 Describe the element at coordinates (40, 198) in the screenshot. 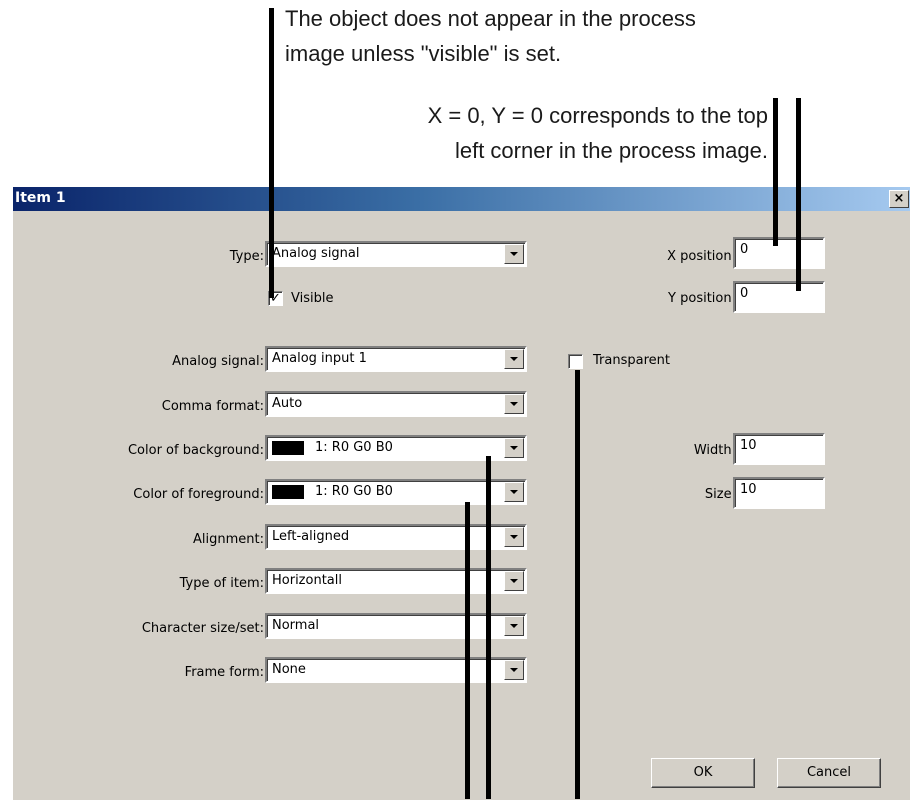

I see `dialog-title: Item 1` at that location.